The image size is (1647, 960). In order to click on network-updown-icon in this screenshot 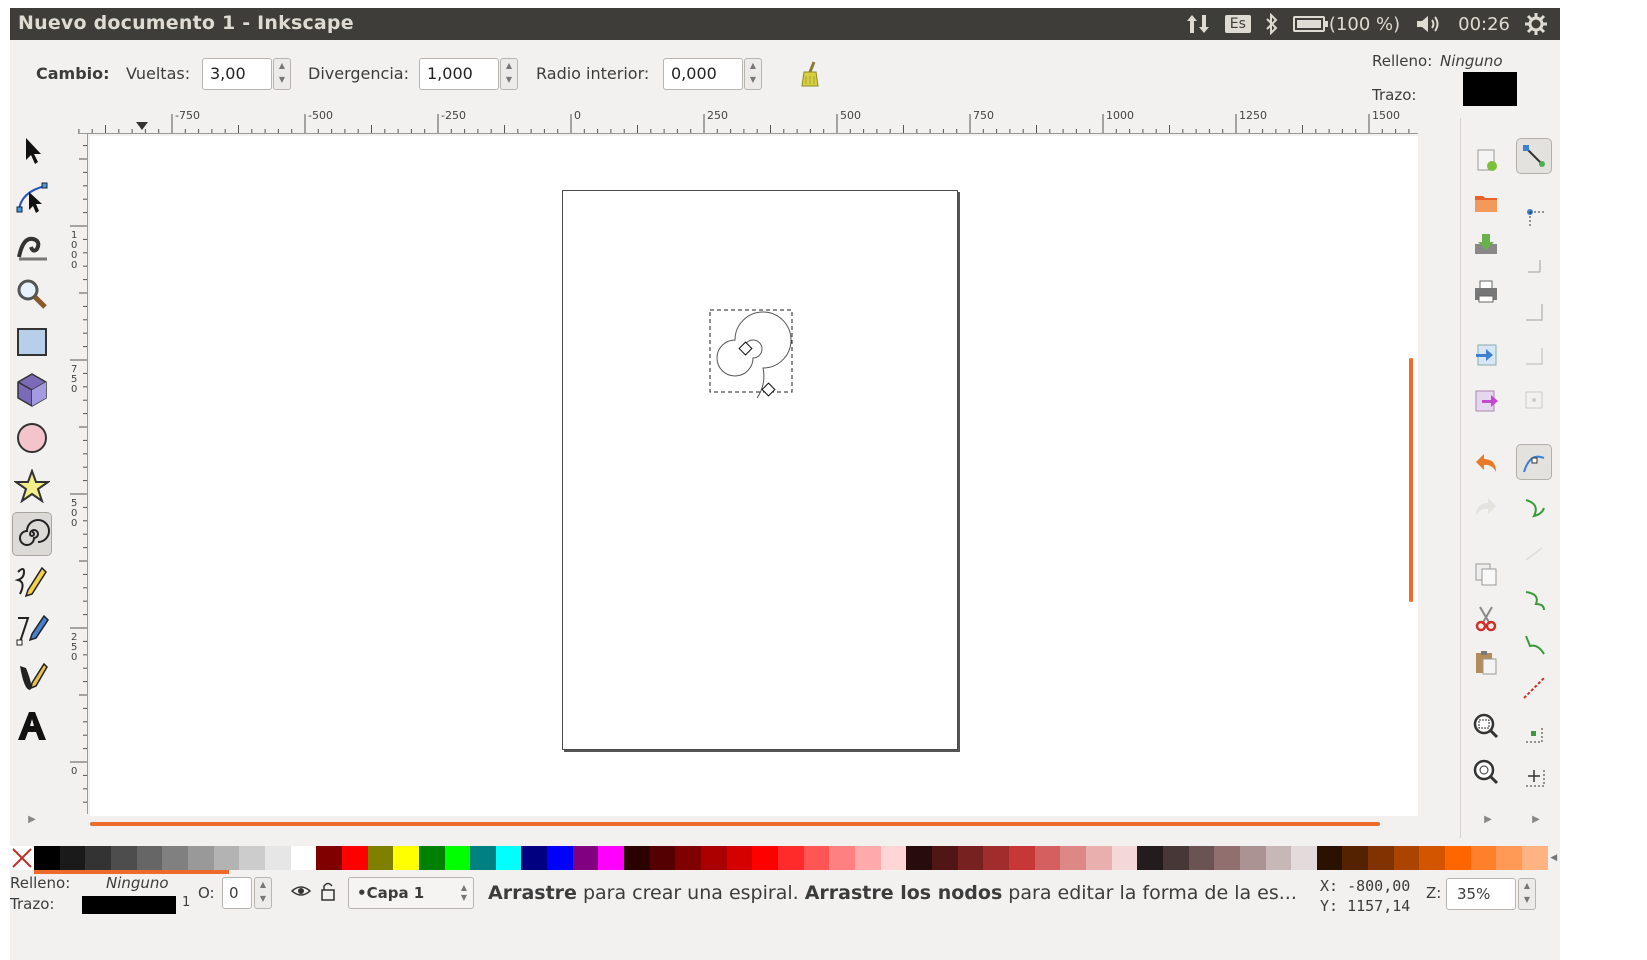, I will do `click(1198, 24)`.